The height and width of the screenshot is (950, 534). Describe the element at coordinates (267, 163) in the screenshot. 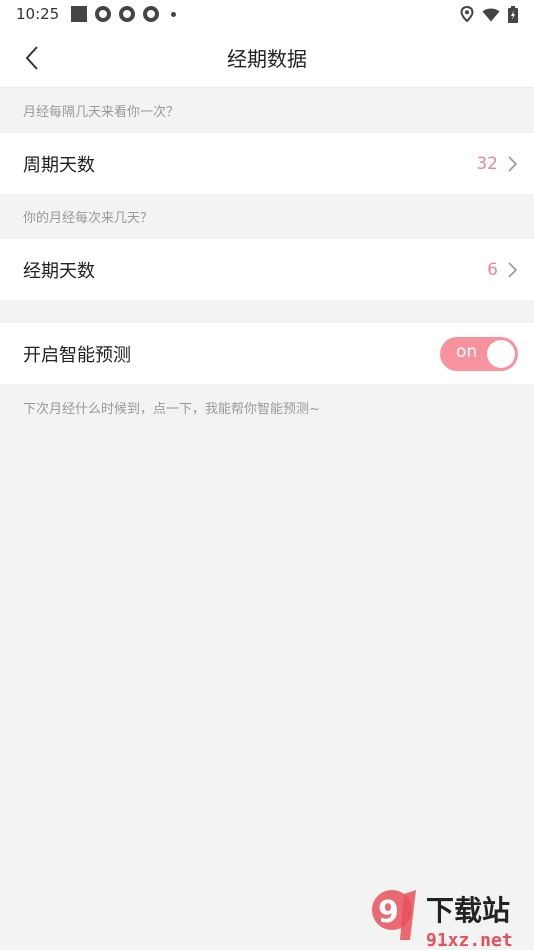

I see `cycle-days-row: 周期天数 32` at that location.